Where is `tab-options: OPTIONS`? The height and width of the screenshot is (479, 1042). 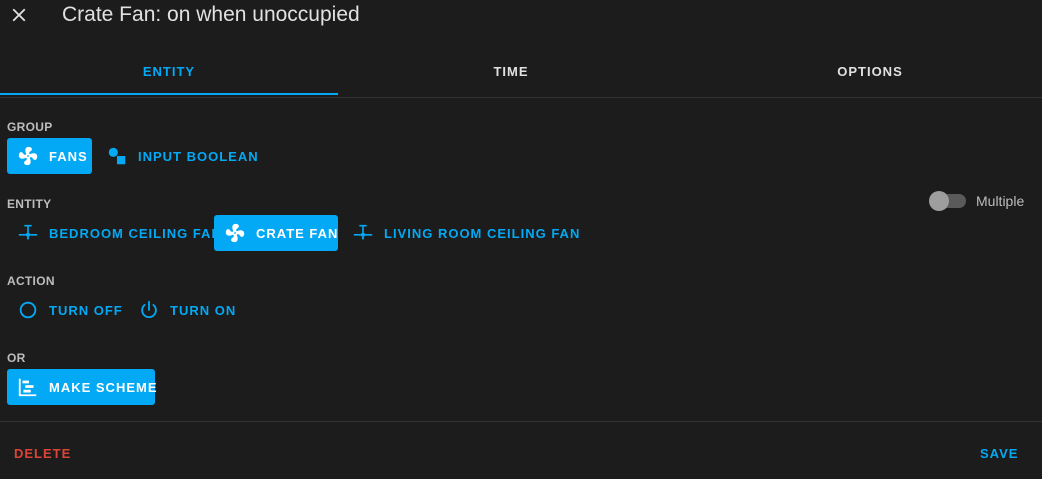
tab-options: OPTIONS is located at coordinates (870, 71).